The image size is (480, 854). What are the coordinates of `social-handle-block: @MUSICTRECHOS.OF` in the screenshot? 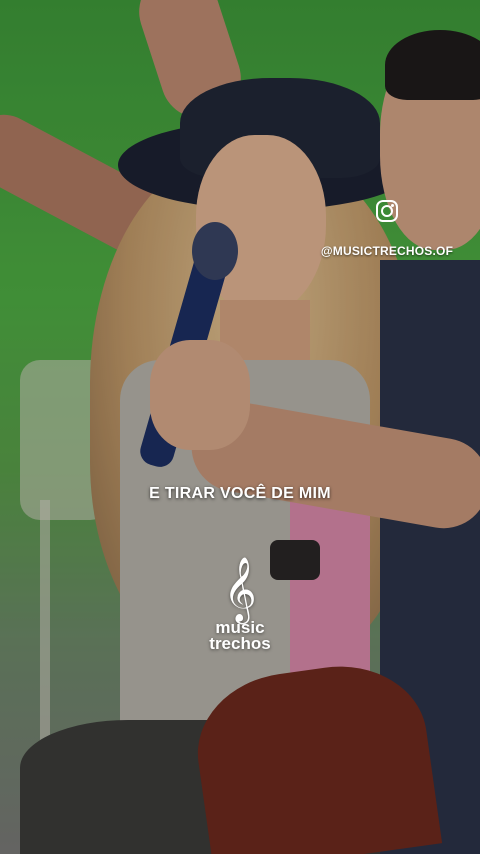 It's located at (387, 229).